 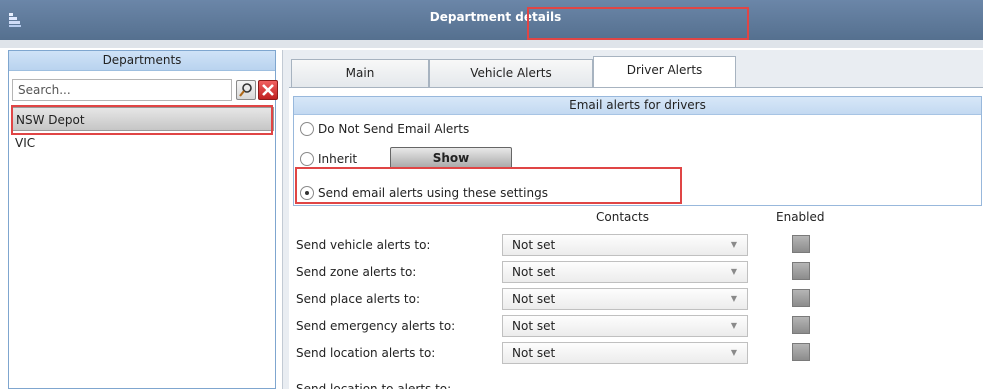 I want to click on search-button, so click(x=246, y=90).